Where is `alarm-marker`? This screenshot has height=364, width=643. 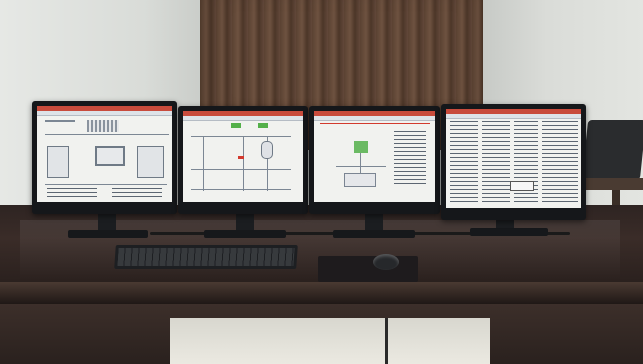
alarm-marker is located at coordinates (241, 157).